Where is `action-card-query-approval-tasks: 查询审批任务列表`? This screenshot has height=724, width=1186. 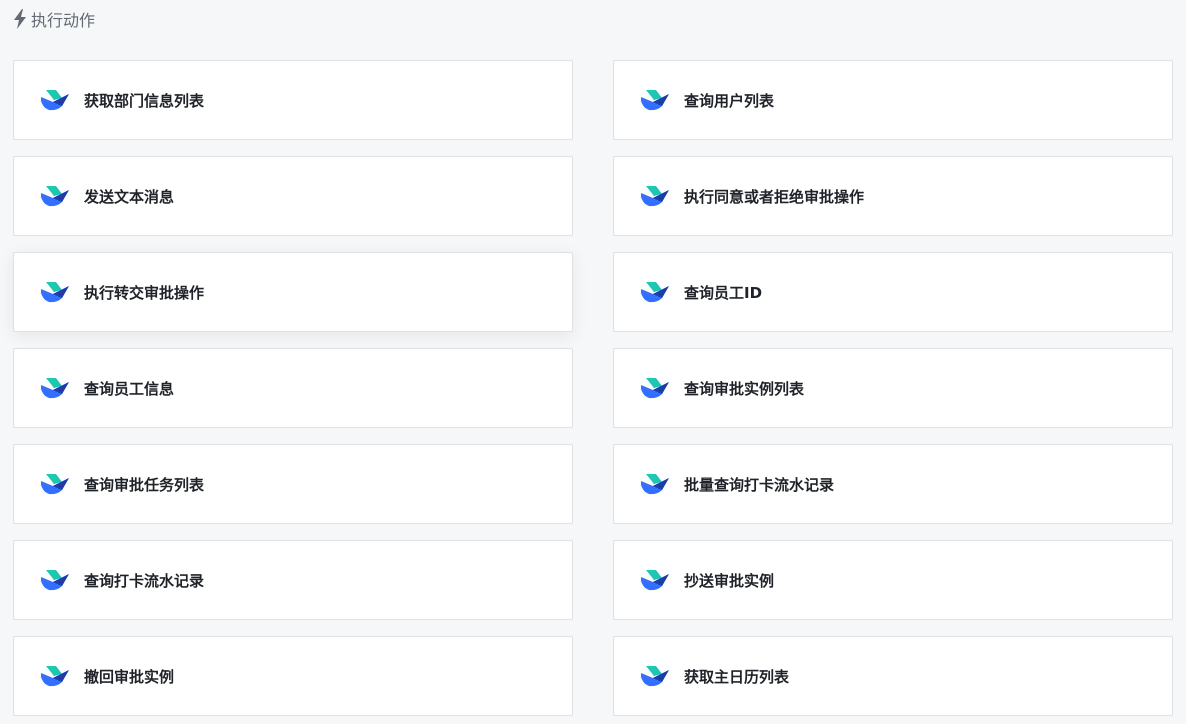
action-card-query-approval-tasks: 查询审批任务列表 is located at coordinates (293, 484).